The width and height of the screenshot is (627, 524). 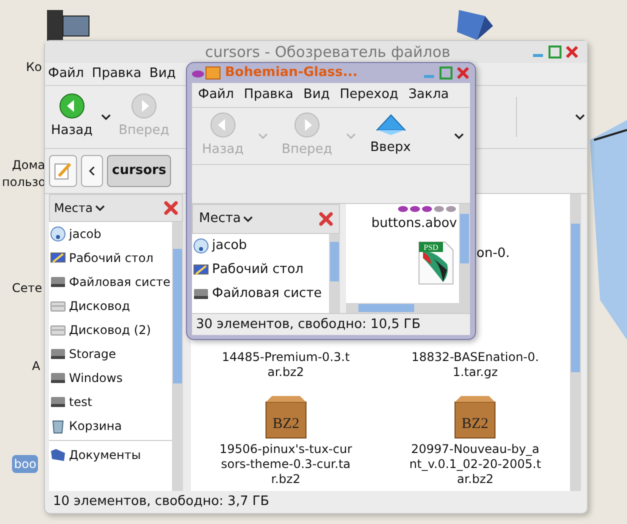 I want to click on file-name: on-0., so click(x=493, y=253).